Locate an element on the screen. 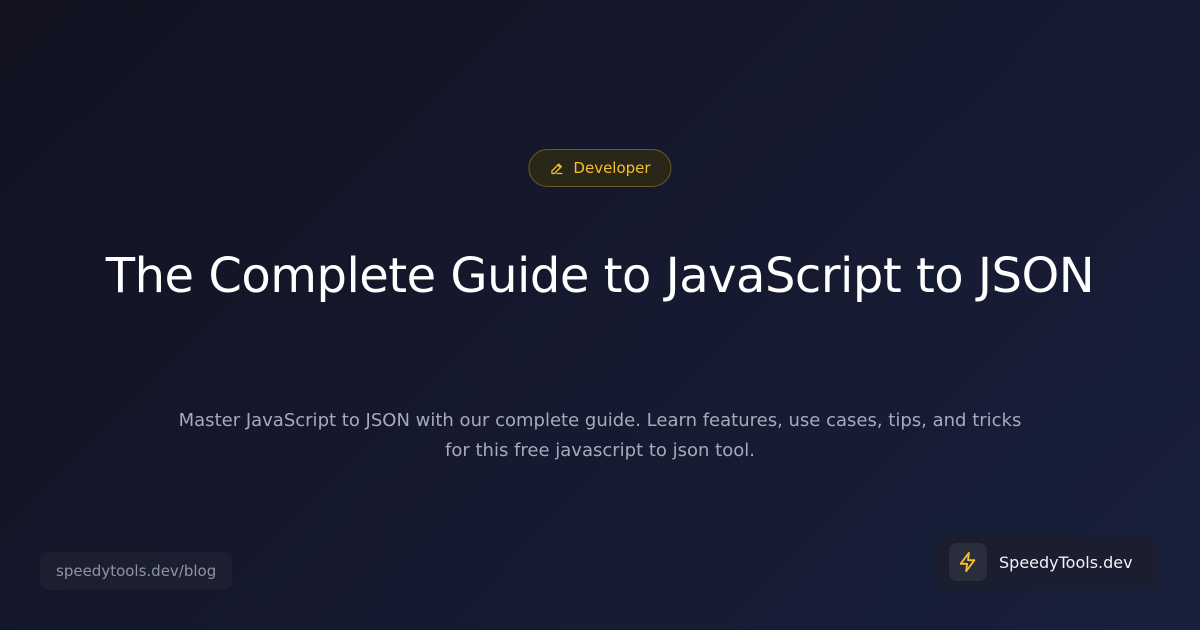 This screenshot has height=630, width=1200. brand-badge: SpeedyTools.dev is located at coordinates (1047, 562).